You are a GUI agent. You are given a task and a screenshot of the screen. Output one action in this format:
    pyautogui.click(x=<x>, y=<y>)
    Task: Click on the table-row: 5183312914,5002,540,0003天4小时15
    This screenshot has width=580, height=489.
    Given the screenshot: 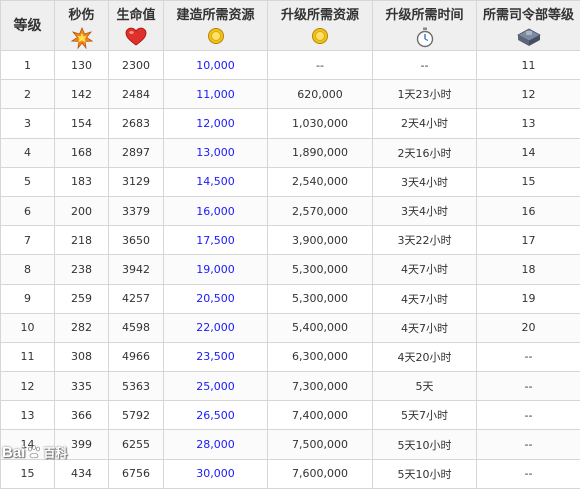 What is the action you would take?
    pyautogui.click(x=290, y=181)
    